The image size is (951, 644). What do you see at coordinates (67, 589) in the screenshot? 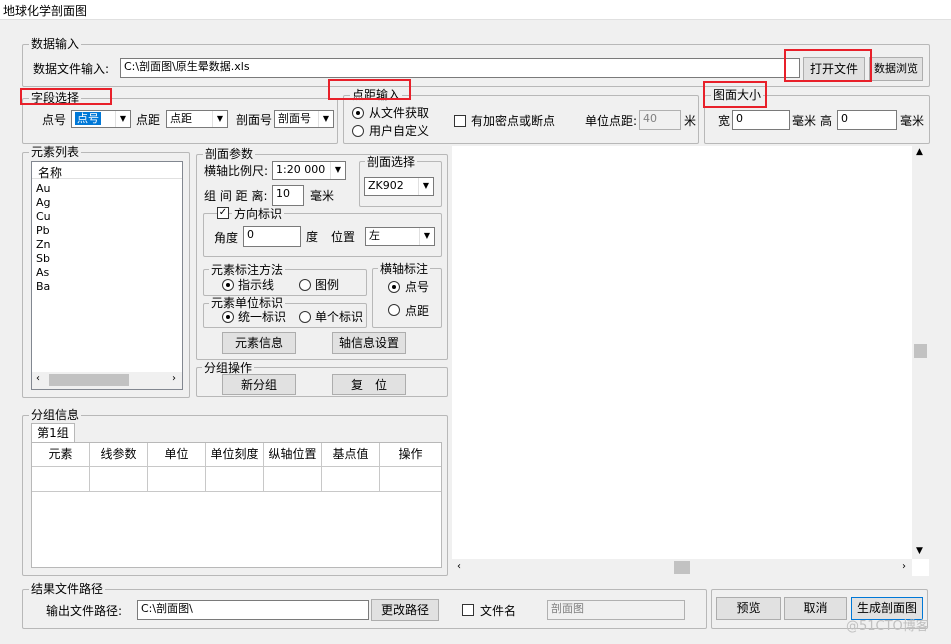
I see `result-path-title: 结果文件路径` at bounding box center [67, 589].